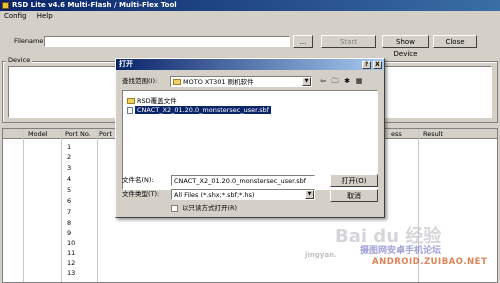 The image size is (500, 283). Describe the element at coordinates (69, 179) in the screenshot. I see `table-row: 4` at that location.